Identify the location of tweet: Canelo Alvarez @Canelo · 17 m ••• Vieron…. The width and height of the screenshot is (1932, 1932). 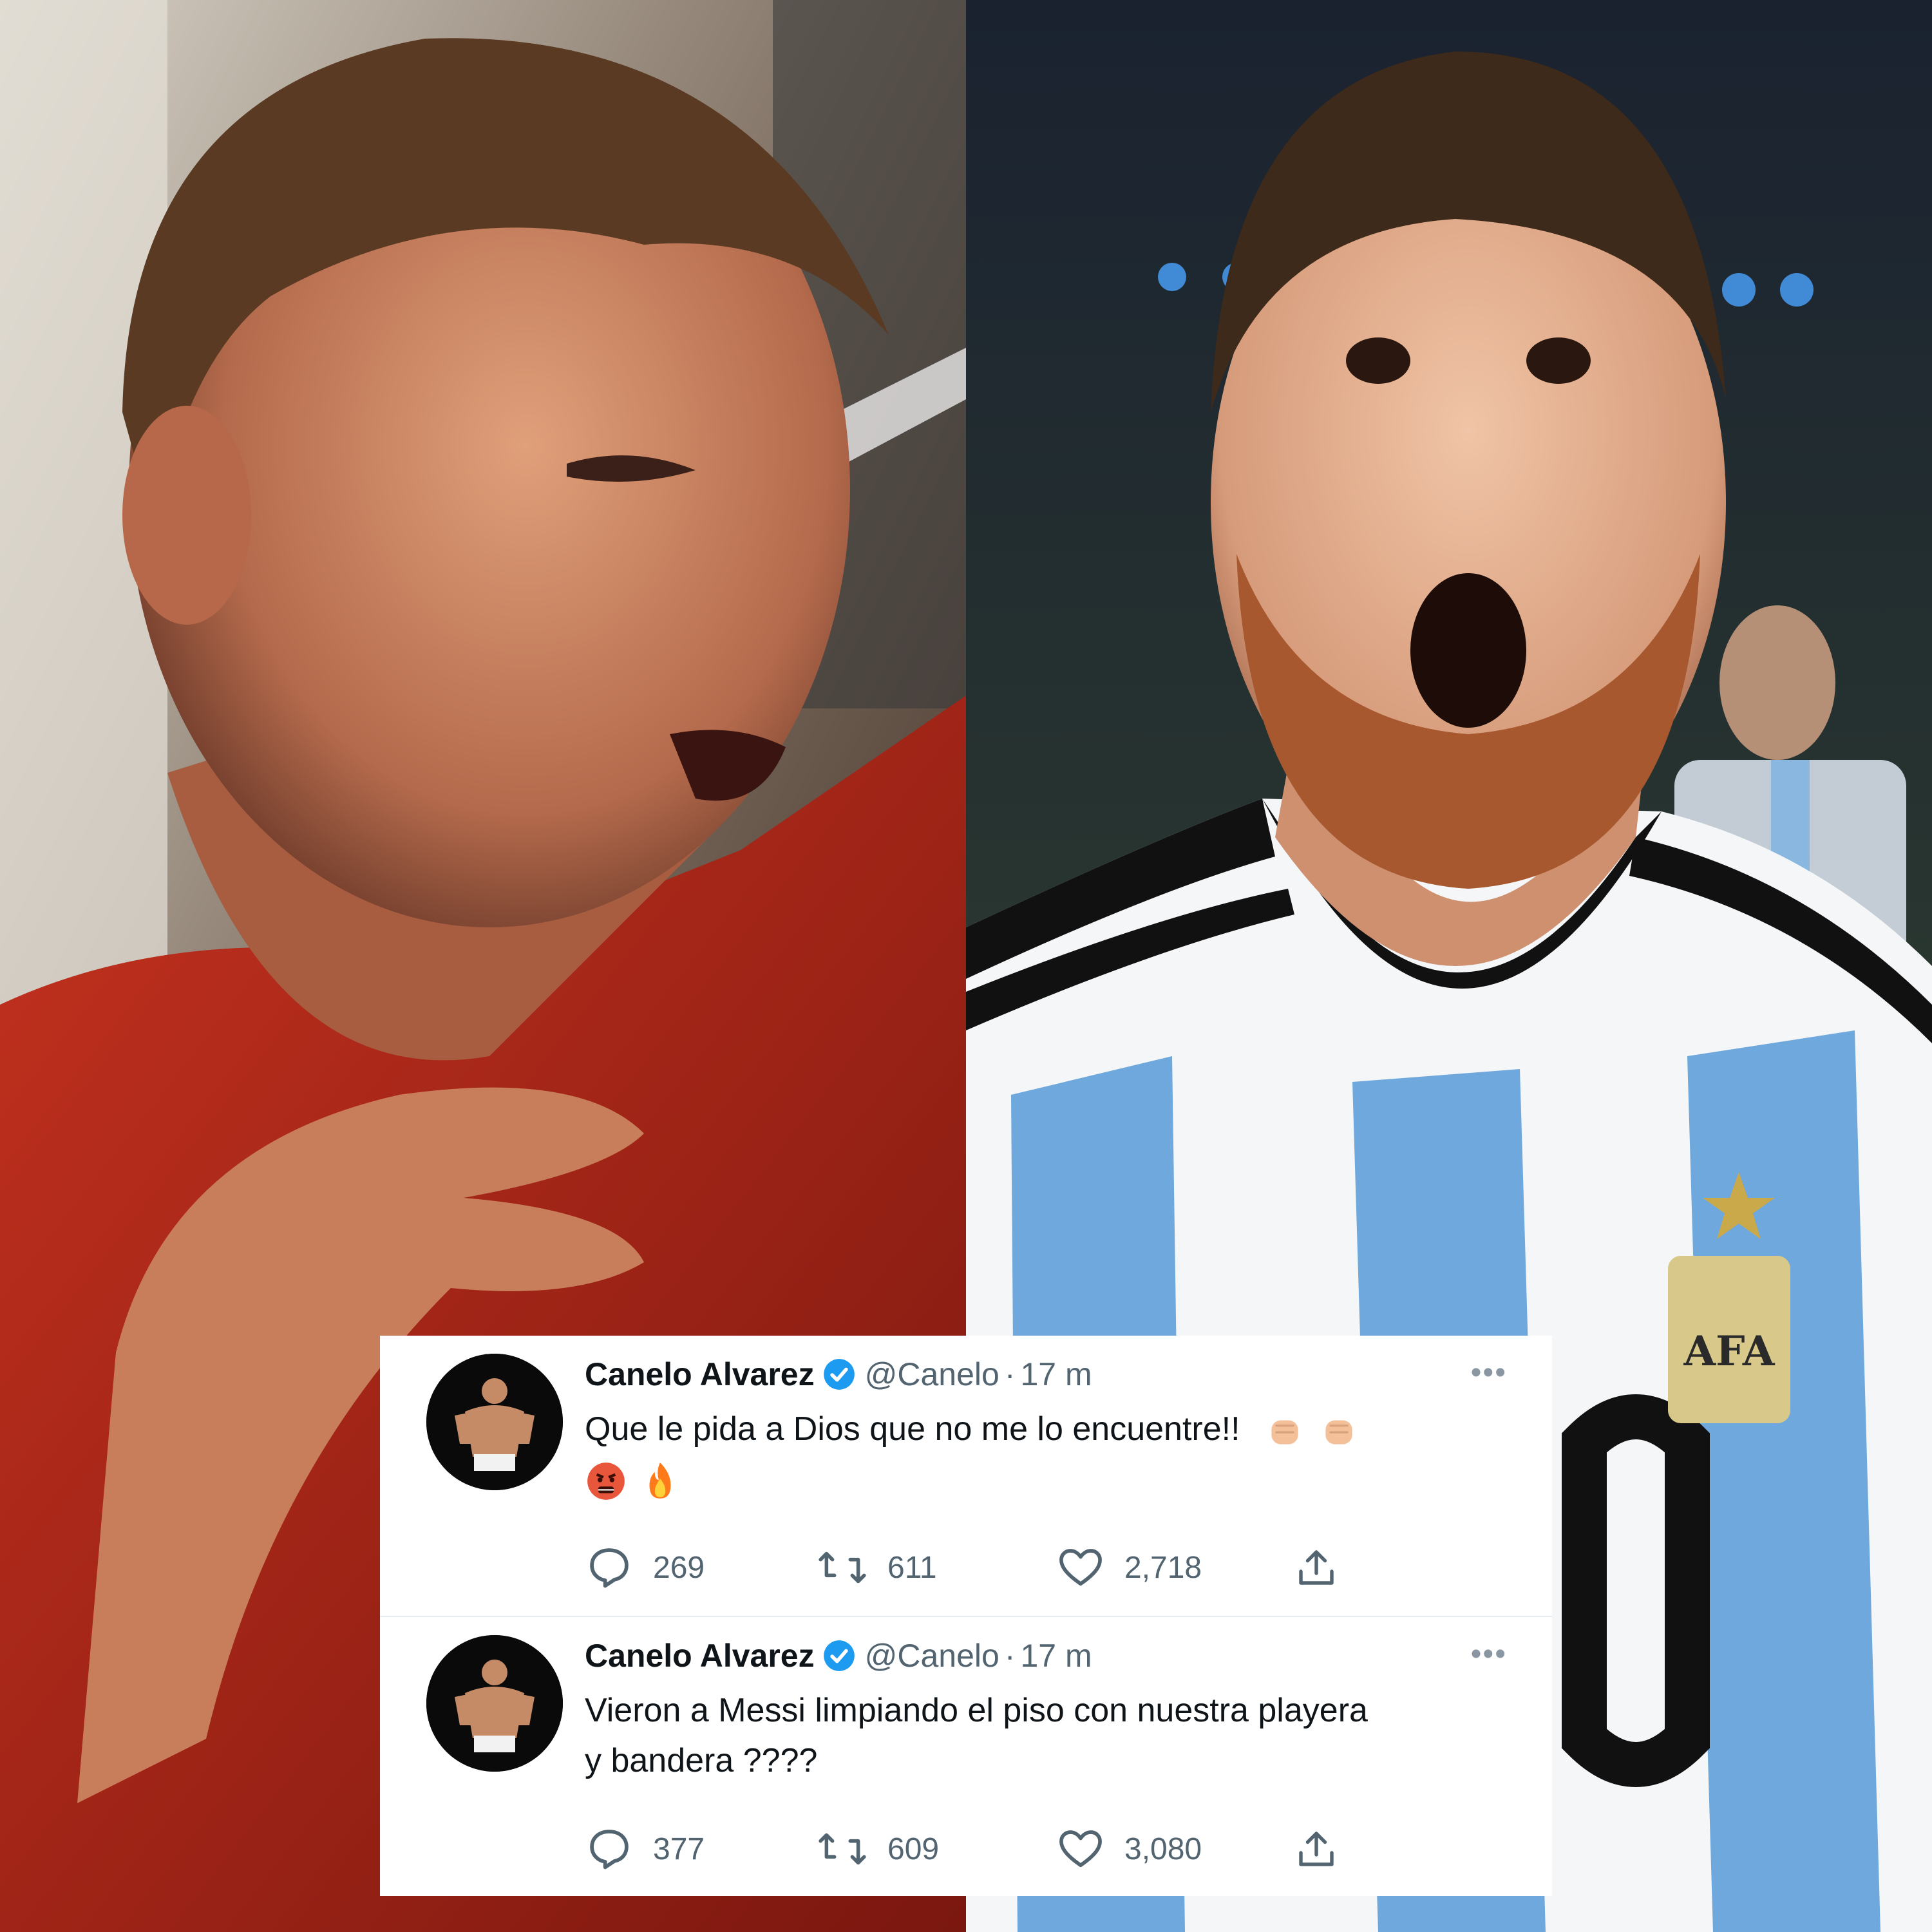
(966, 1756).